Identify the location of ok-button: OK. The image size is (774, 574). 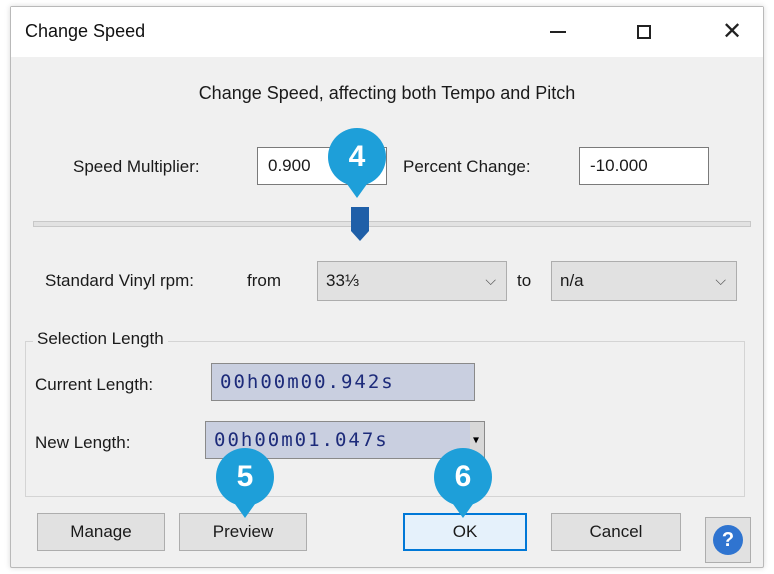
(465, 532).